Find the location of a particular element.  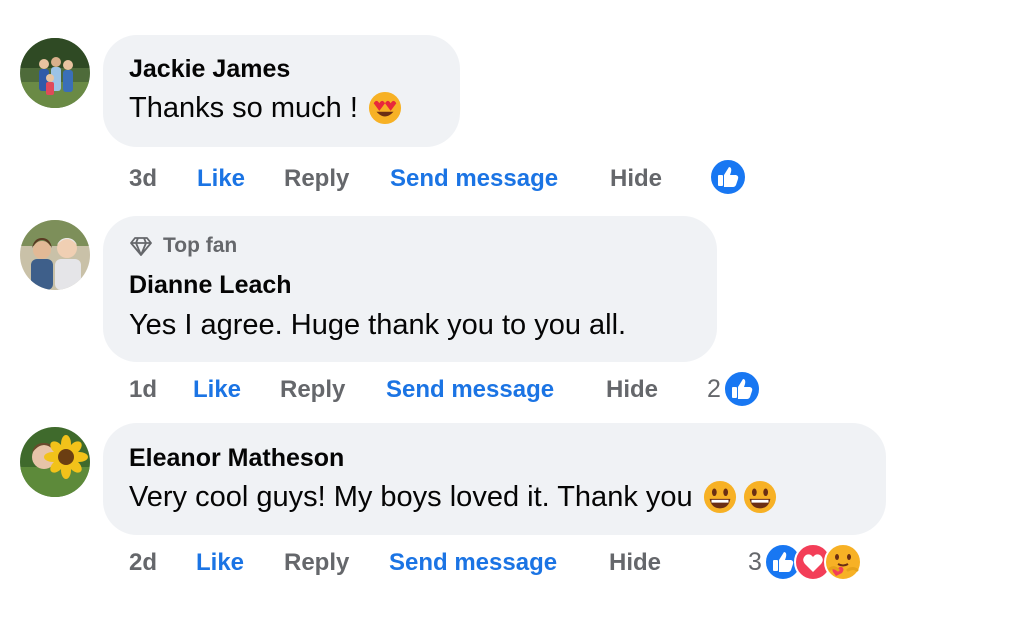

diamond-icon is located at coordinates (141, 246).